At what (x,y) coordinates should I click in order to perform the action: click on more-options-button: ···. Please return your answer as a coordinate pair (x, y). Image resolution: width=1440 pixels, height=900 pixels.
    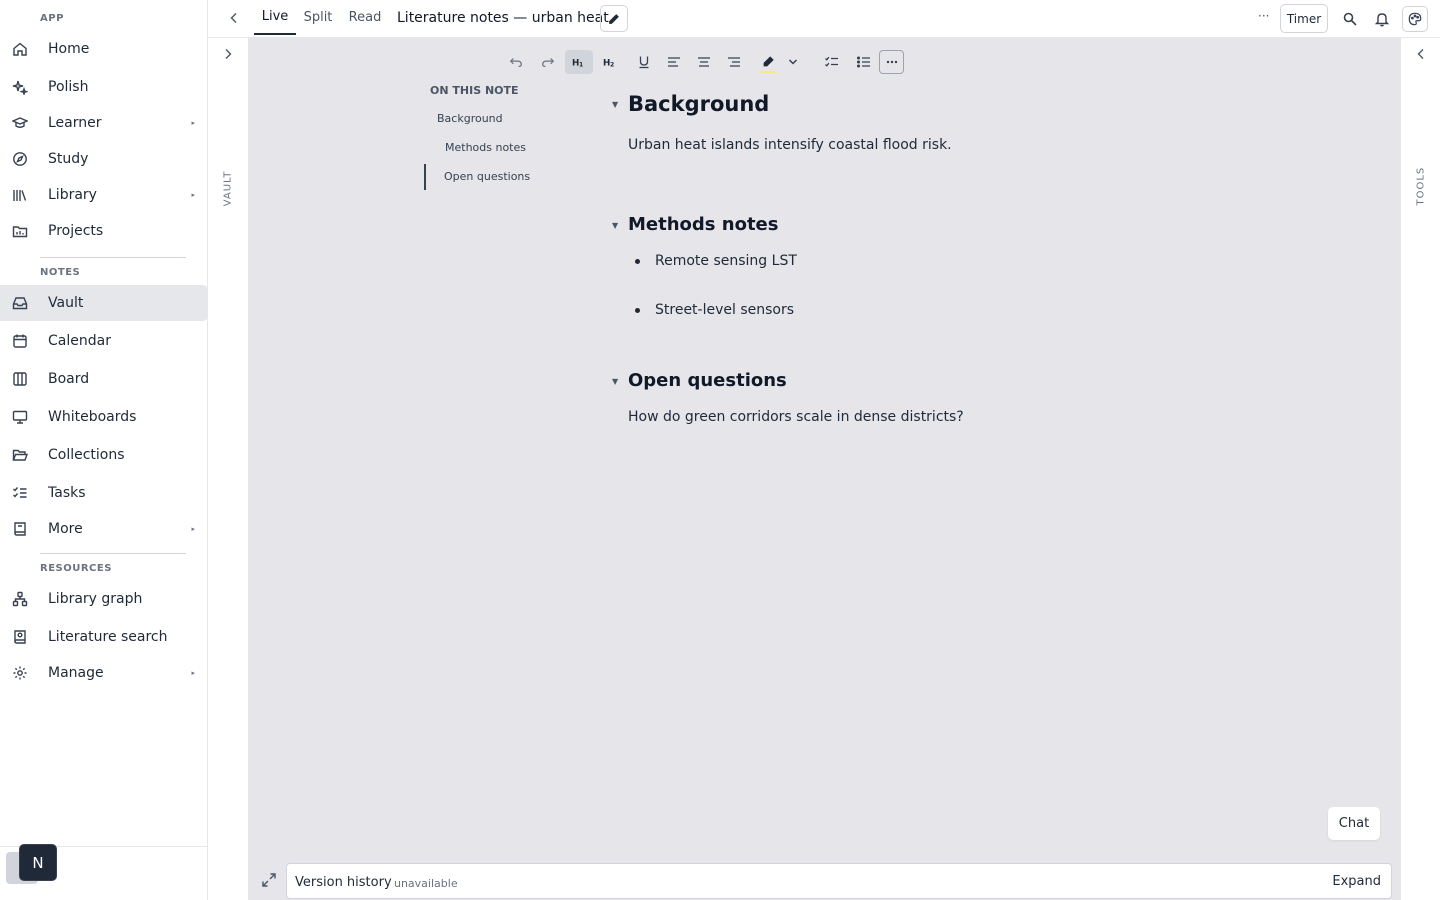
    Looking at the image, I should click on (1263, 16).